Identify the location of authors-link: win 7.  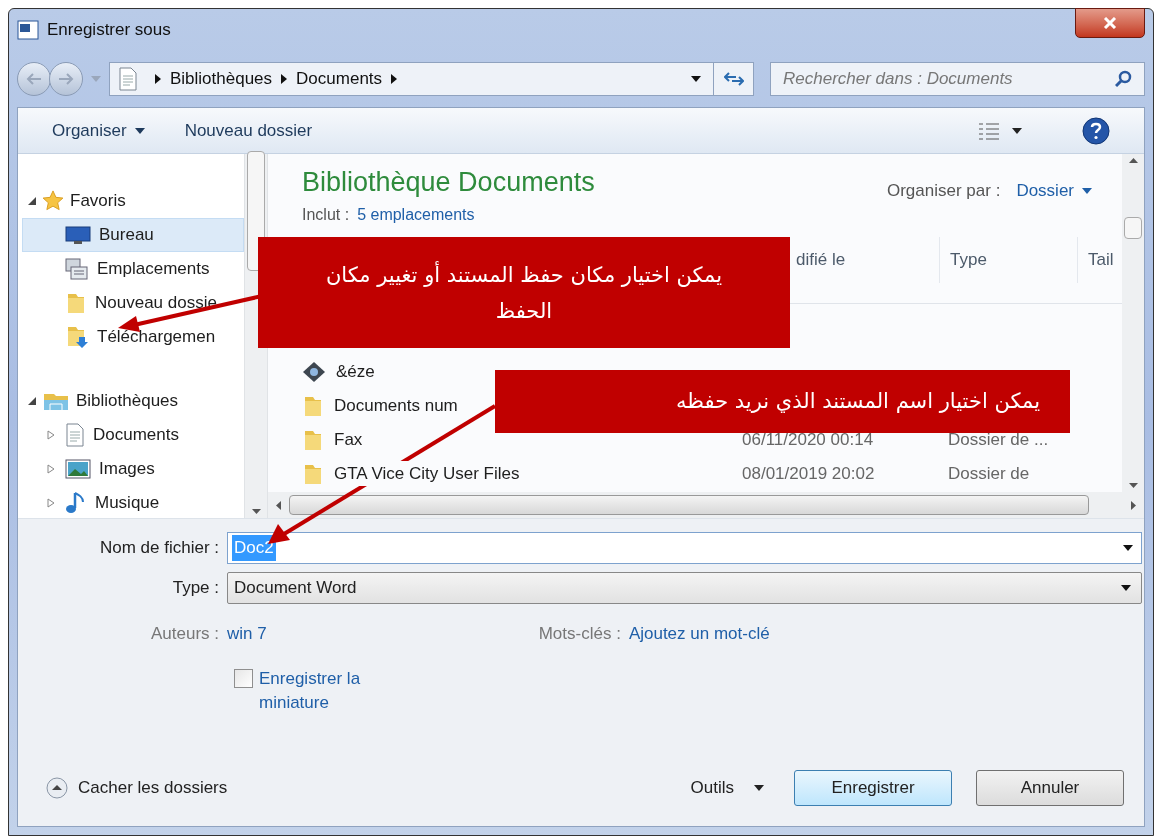
(247, 634).